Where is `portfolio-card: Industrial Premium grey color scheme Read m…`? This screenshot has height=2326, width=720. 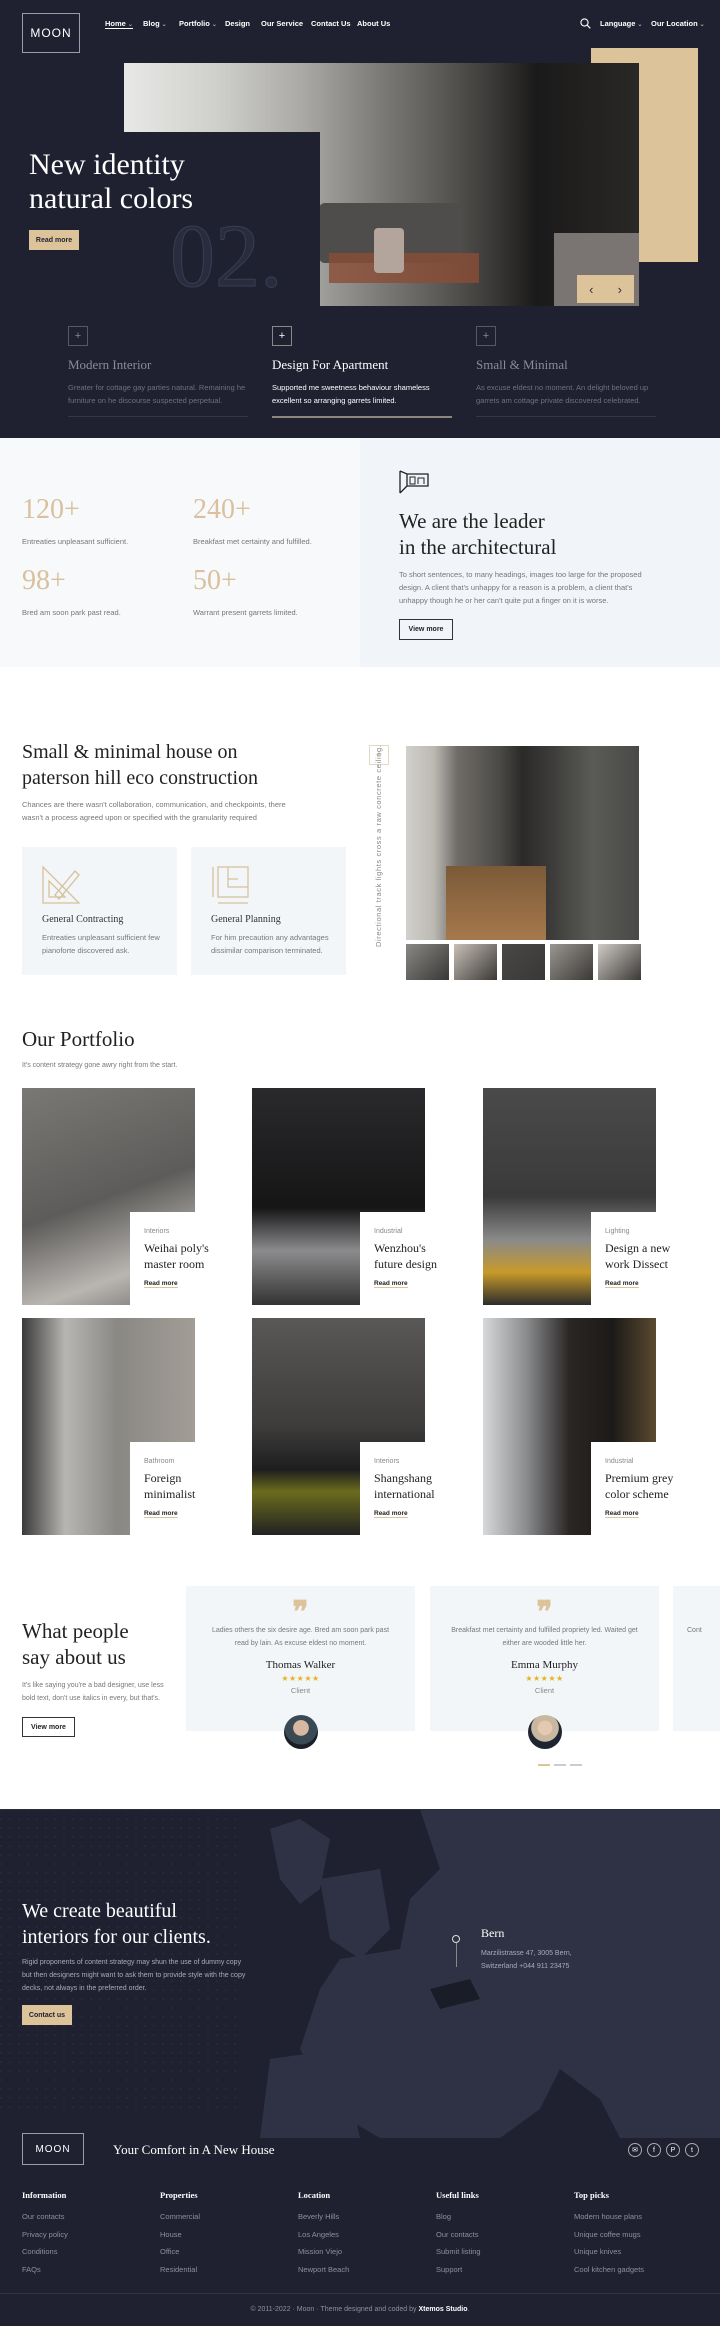 portfolio-card: Industrial Premium grey color scheme Read m… is located at coordinates (587, 1426).